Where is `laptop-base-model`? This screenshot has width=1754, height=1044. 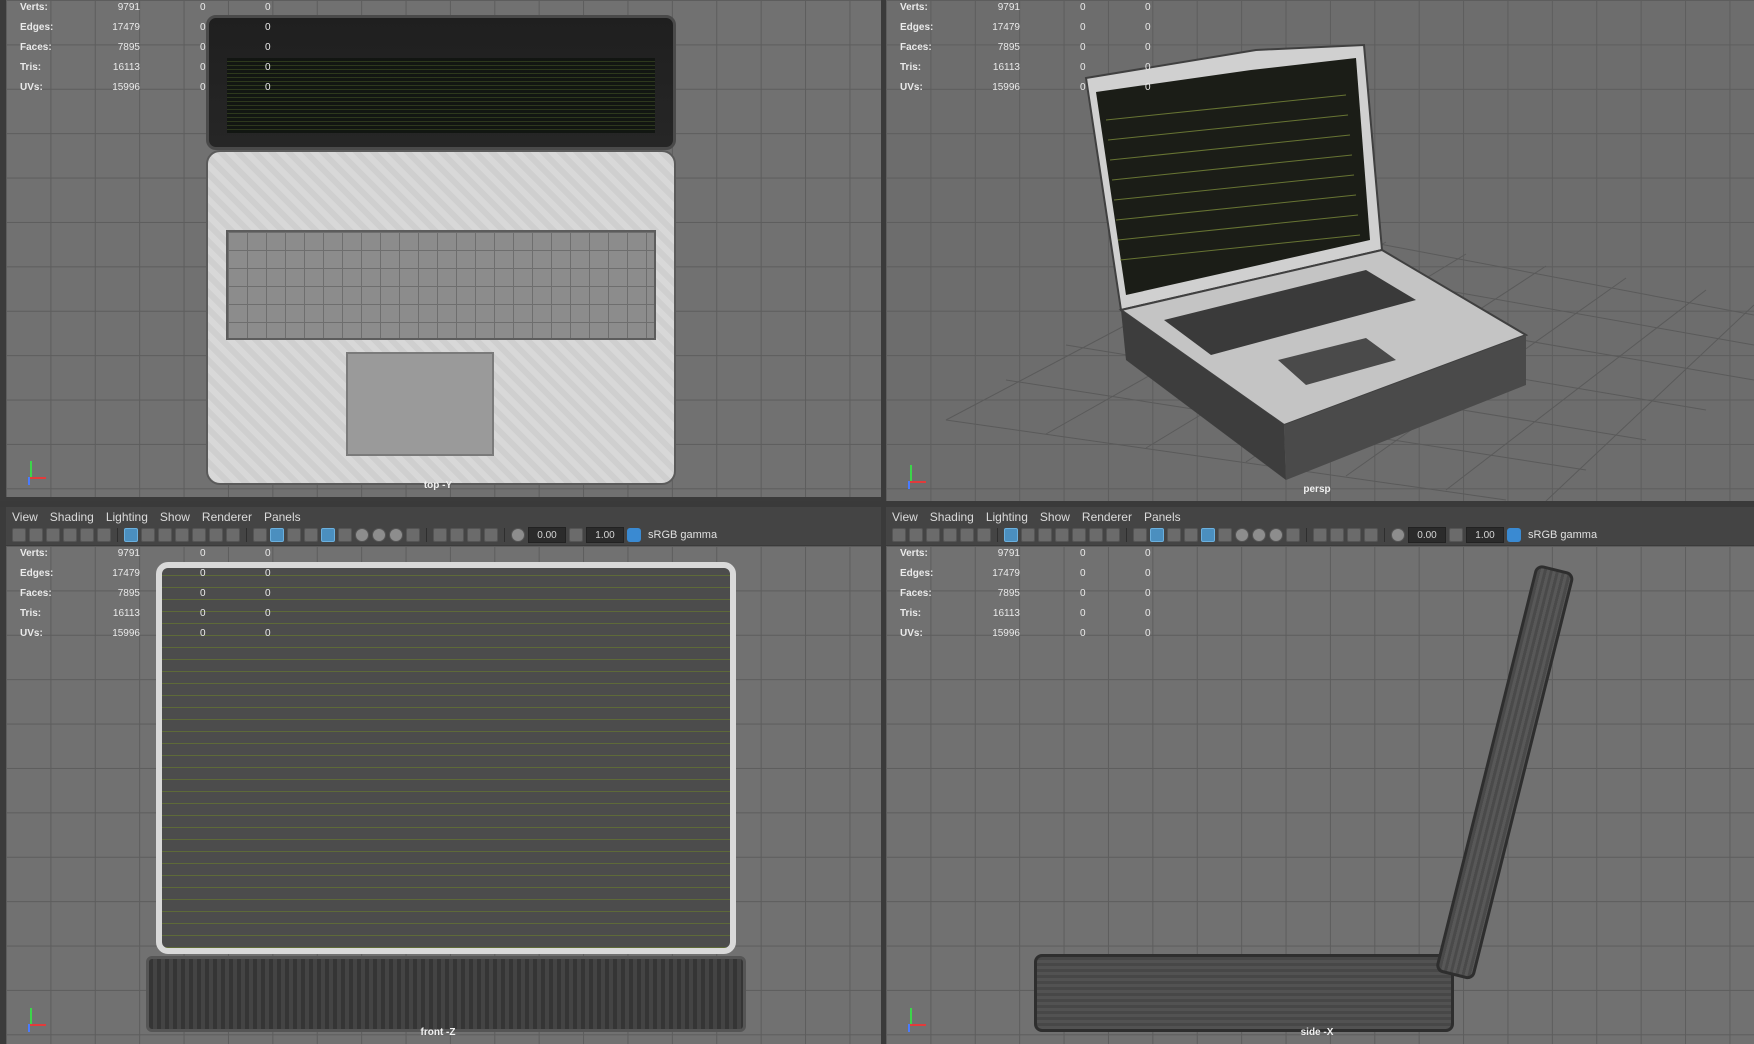
laptop-base-model is located at coordinates (441, 317).